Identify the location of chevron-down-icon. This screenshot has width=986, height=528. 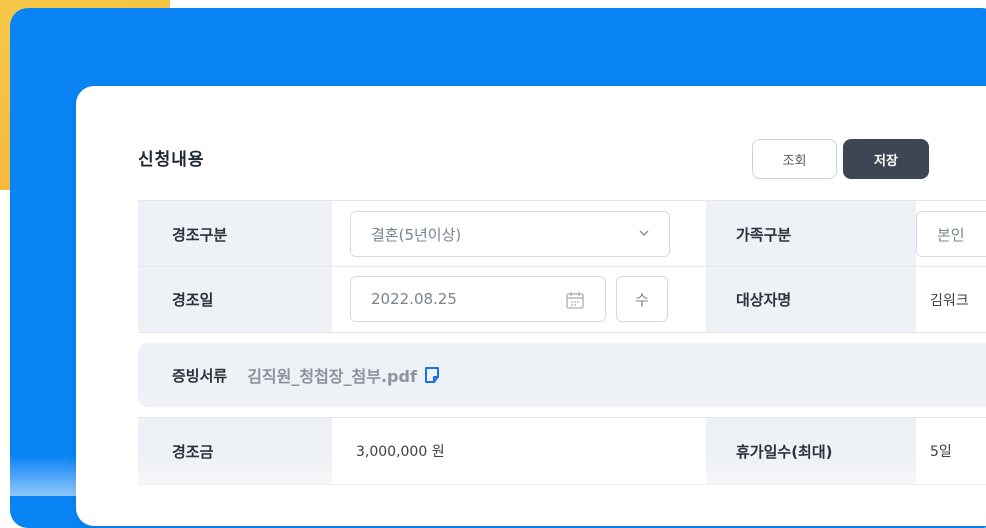
(644, 235).